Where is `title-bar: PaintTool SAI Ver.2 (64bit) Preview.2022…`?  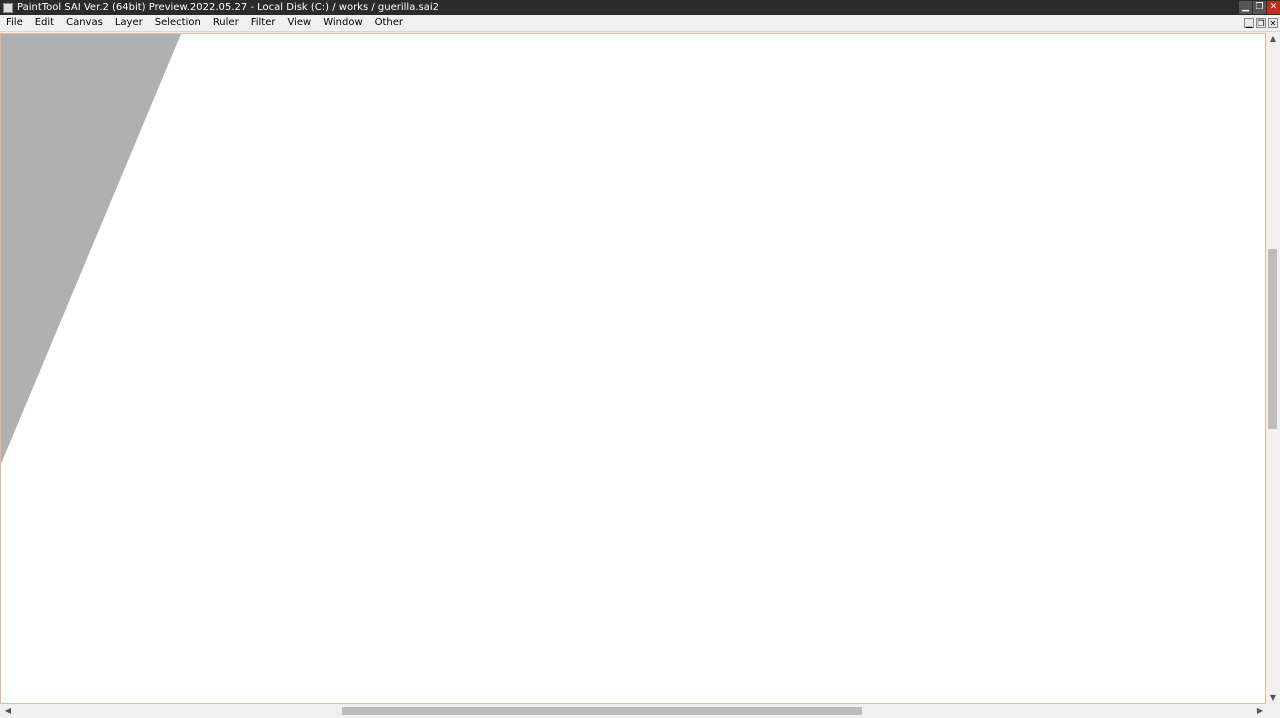
title-bar: PaintTool SAI Ver.2 (64bit) Preview.2022… is located at coordinates (640, 7).